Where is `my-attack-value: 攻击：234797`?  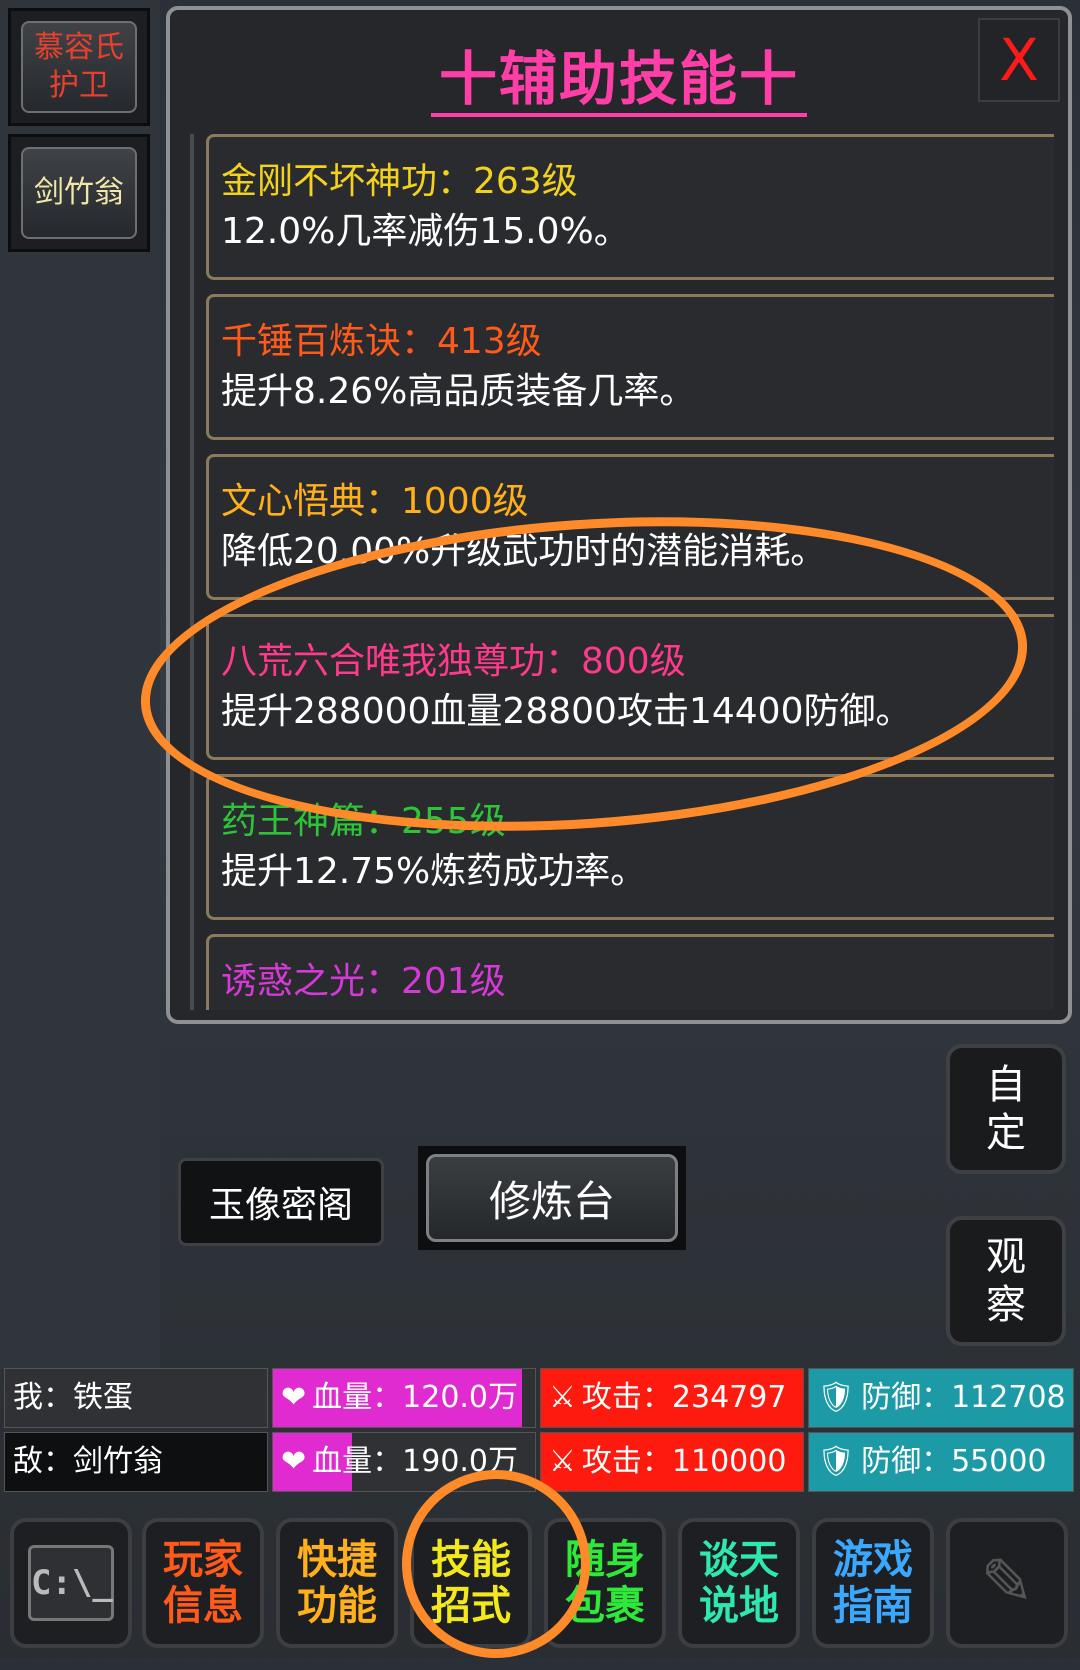 my-attack-value: 攻击：234797 is located at coordinates (684, 1397).